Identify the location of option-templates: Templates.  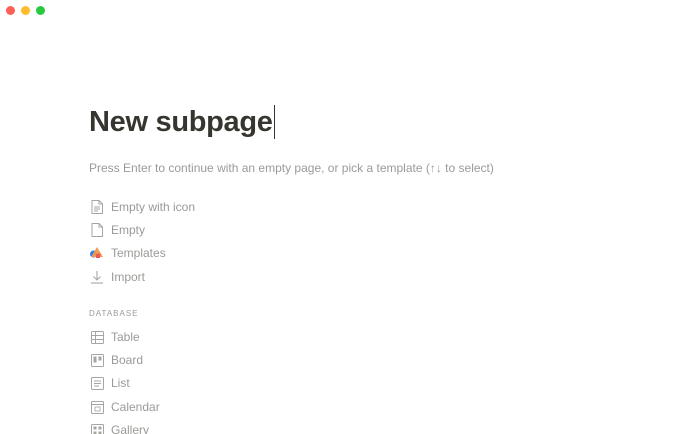
(131, 253).